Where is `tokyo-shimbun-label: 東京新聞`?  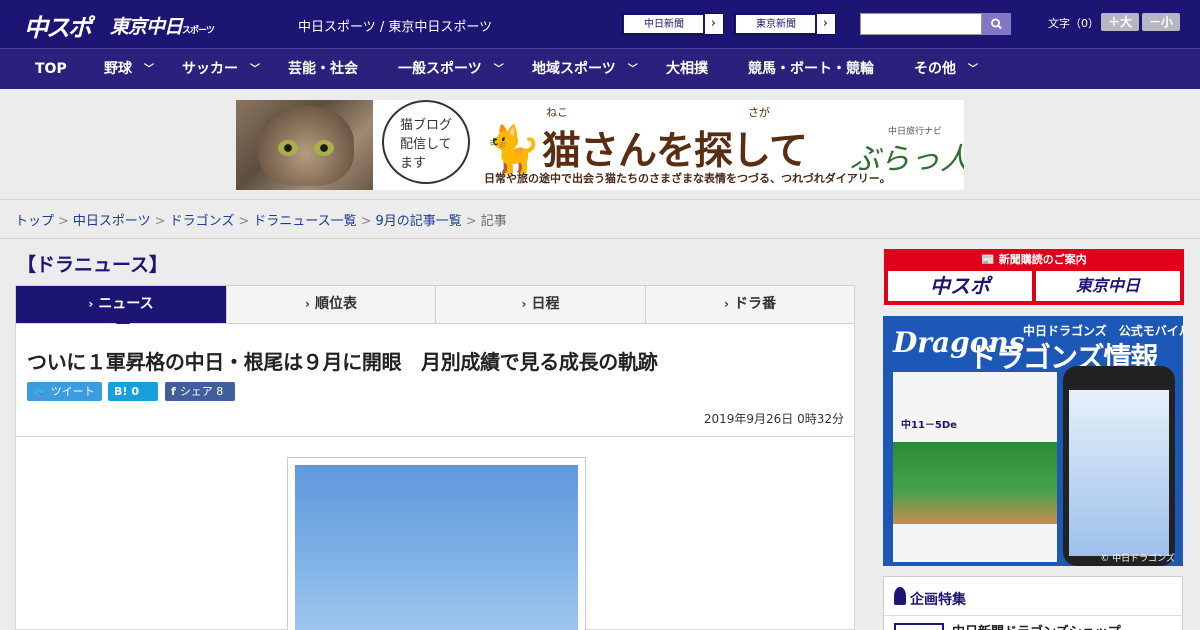
tokyo-shimbun-label: 東京新聞 is located at coordinates (776, 24).